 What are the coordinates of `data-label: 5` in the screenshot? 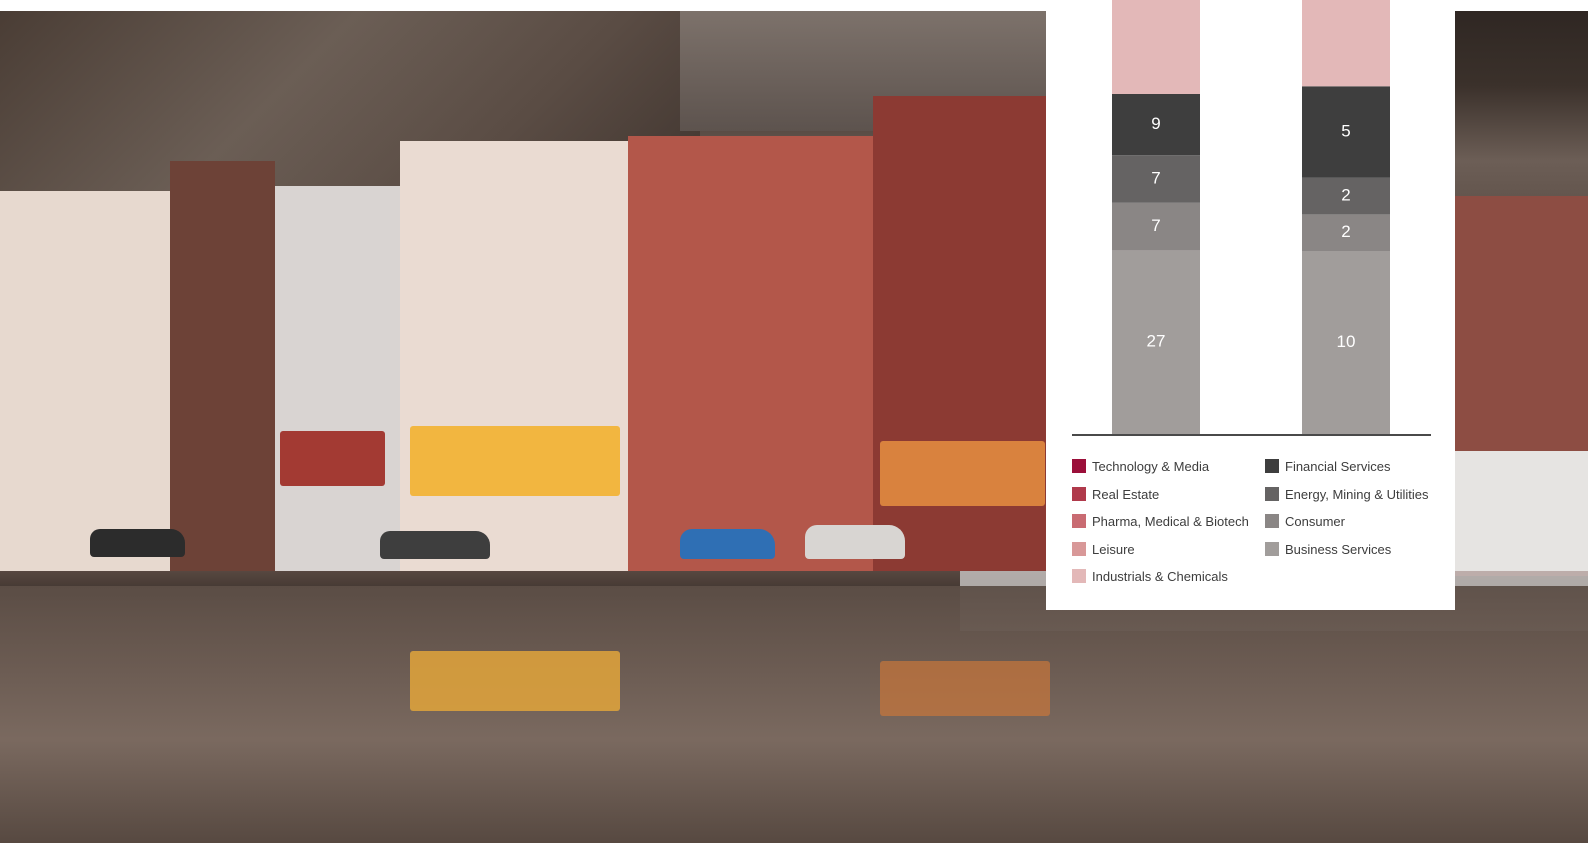 It's located at (1345, 131).